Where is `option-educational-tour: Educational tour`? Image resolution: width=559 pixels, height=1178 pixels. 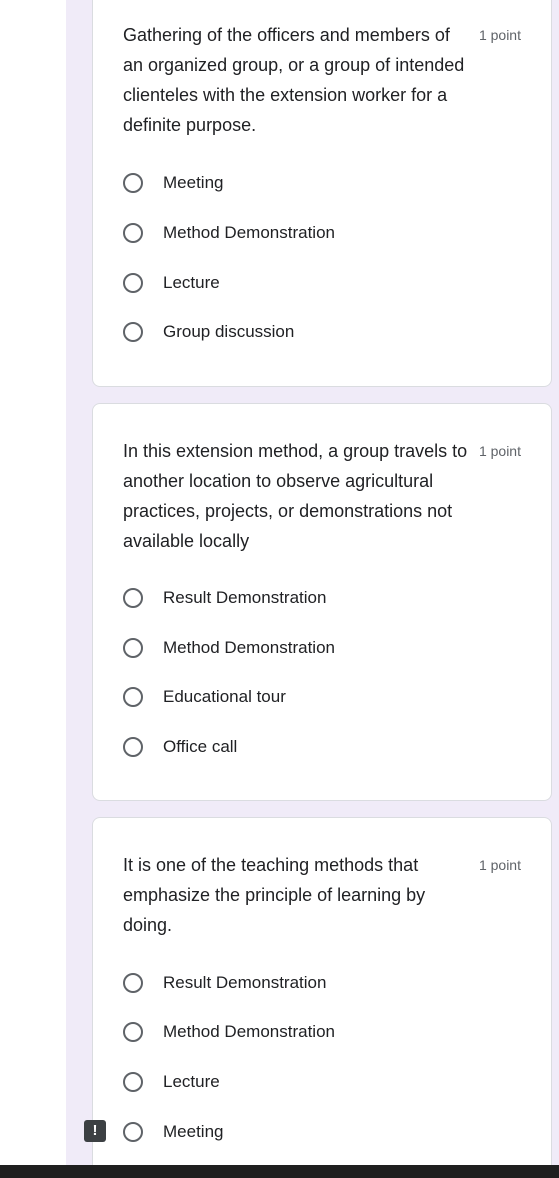 option-educational-tour: Educational tour is located at coordinates (204, 697).